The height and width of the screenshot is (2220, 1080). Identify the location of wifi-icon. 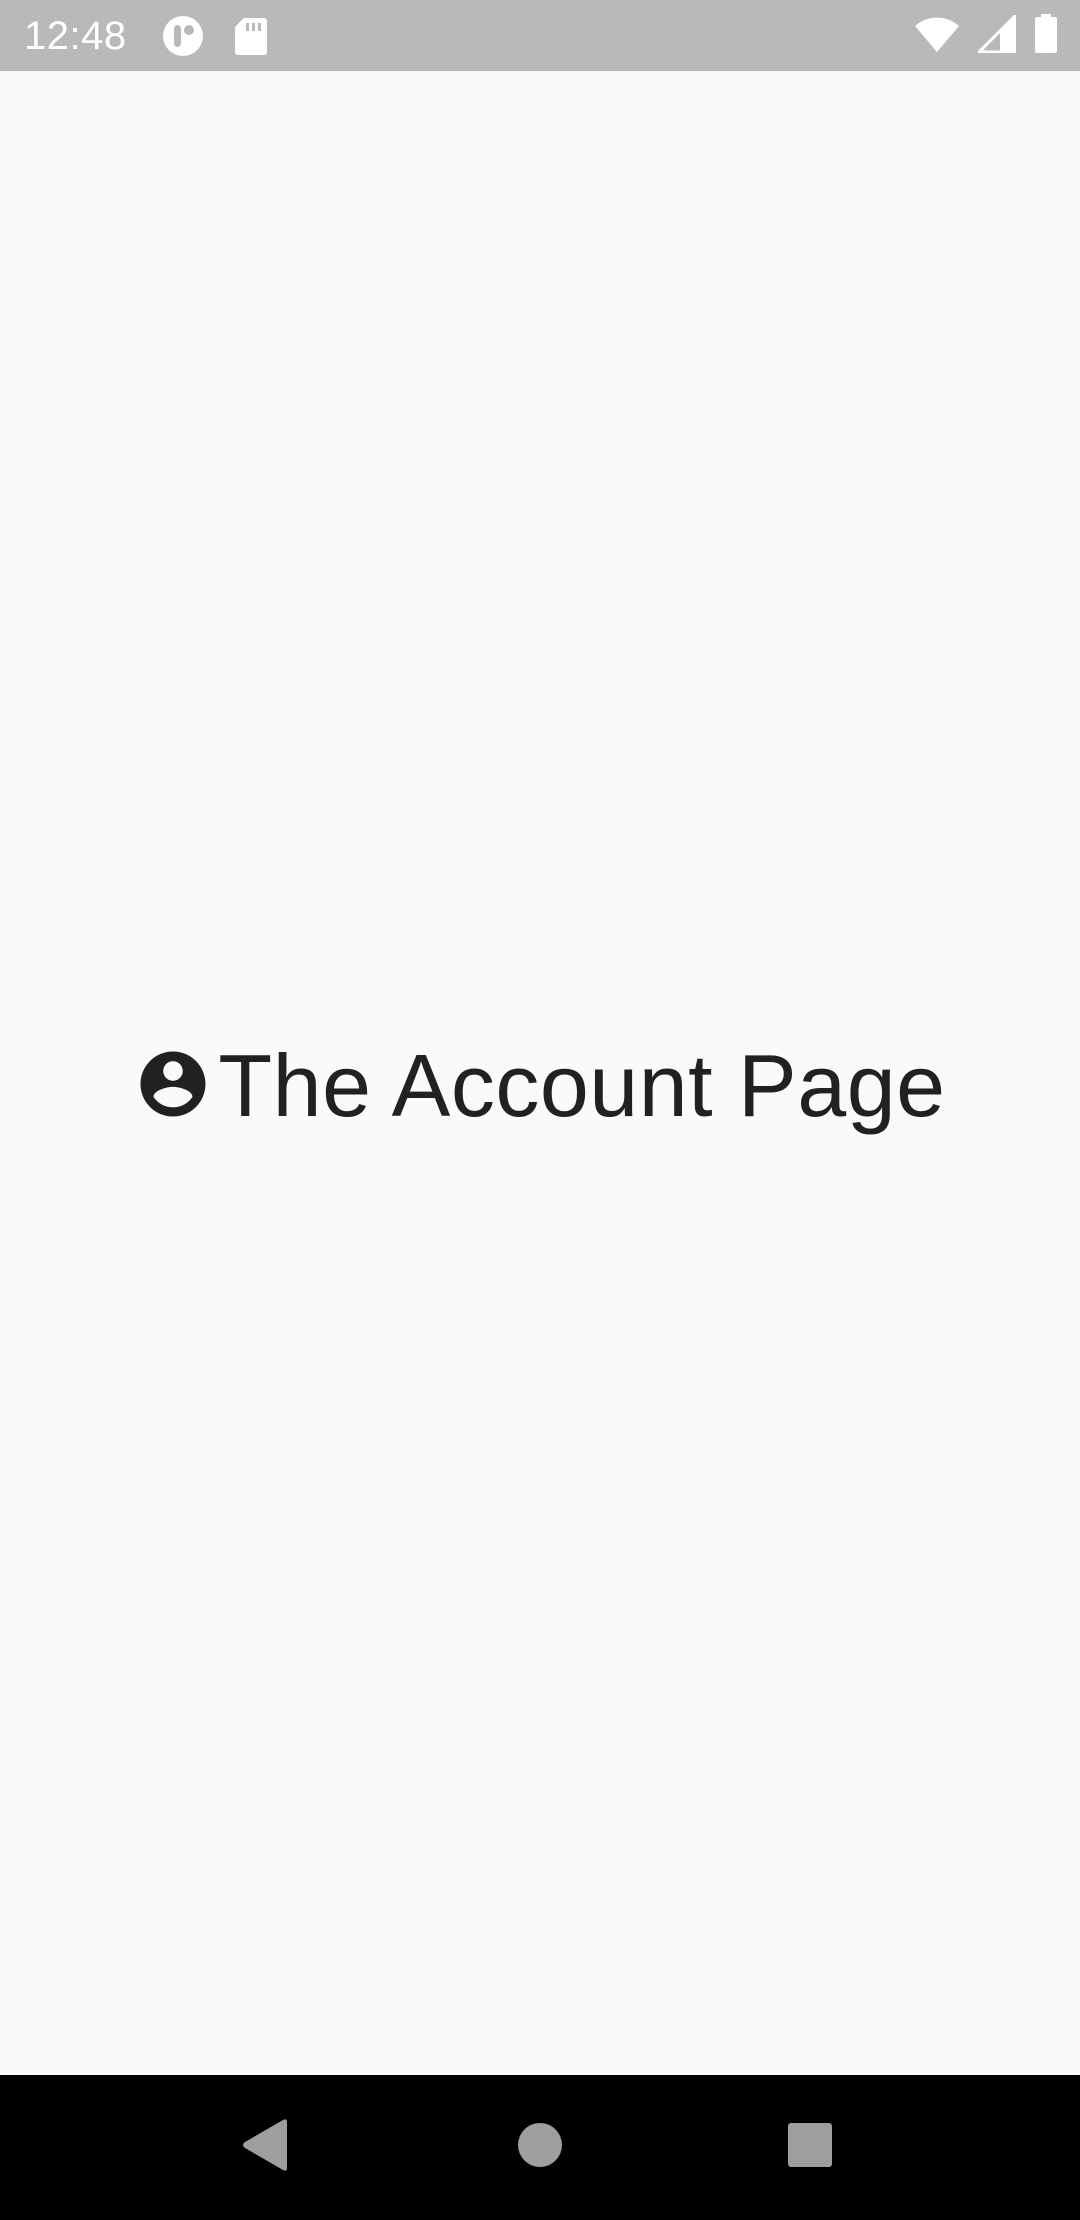
(937, 36).